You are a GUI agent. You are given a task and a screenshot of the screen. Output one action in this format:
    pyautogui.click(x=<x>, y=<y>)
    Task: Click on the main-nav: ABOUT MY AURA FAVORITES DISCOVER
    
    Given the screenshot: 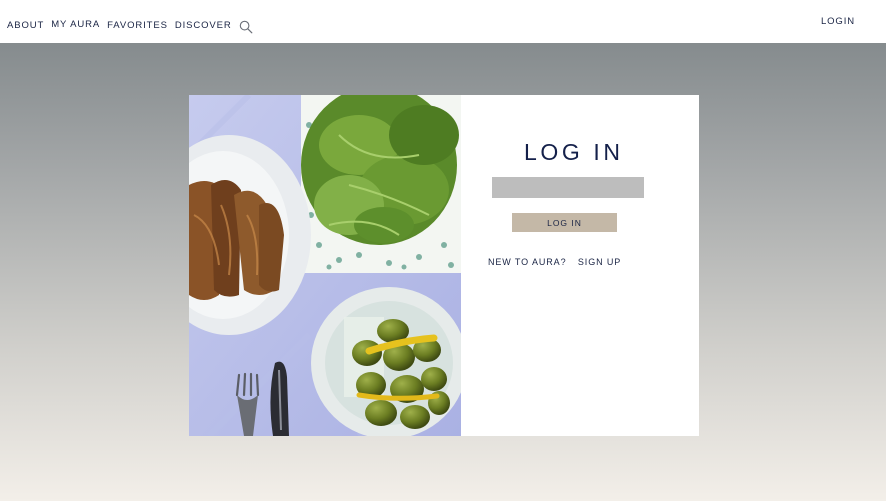 What is the action you would take?
    pyautogui.click(x=130, y=26)
    